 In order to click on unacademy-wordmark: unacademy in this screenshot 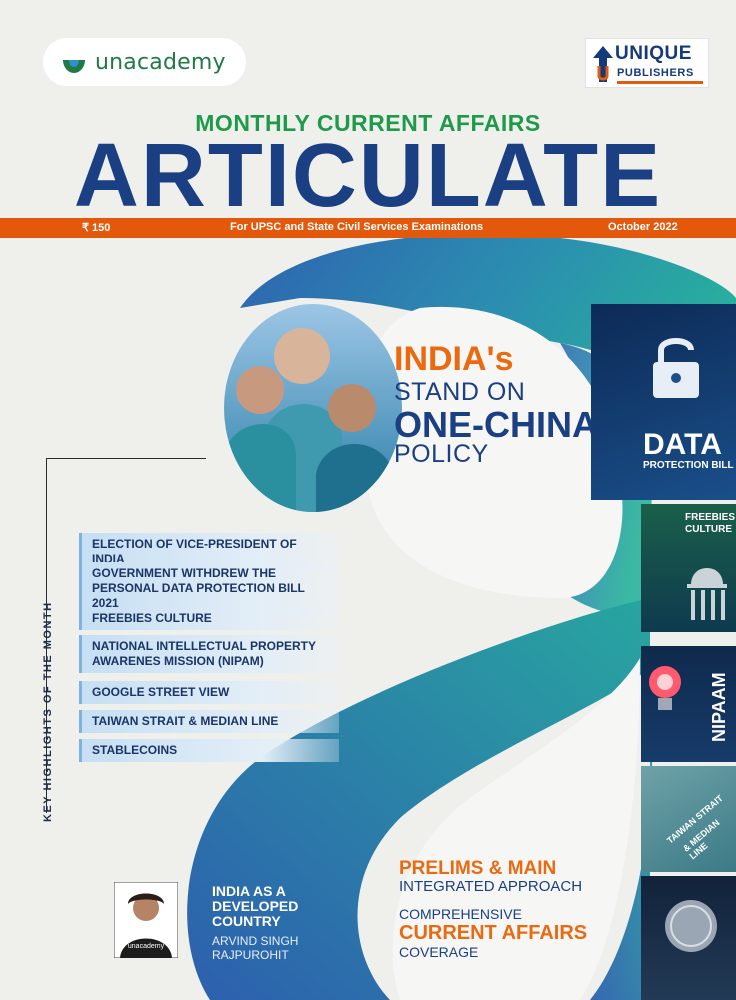, I will do `click(160, 62)`.